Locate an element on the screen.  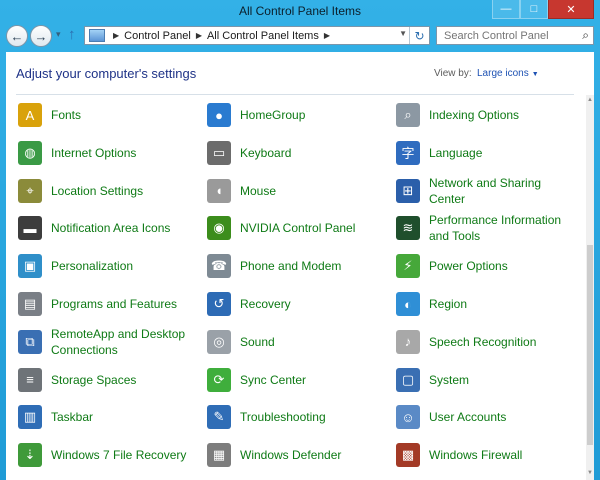
recovery-icon: ↺ is located at coordinates (219, 304).